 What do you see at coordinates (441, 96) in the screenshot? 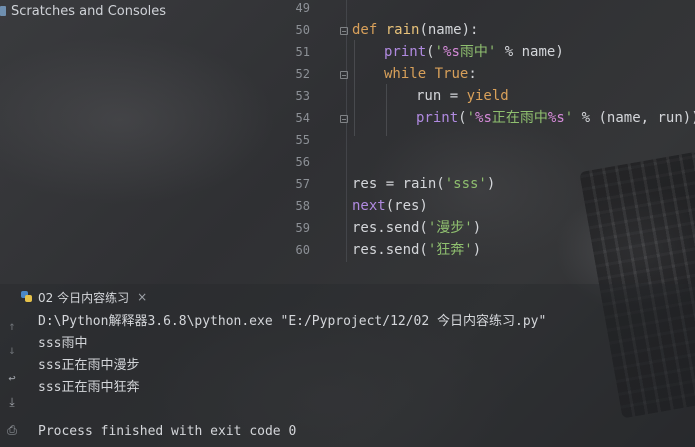
I see `code-text: run =` at bounding box center [441, 96].